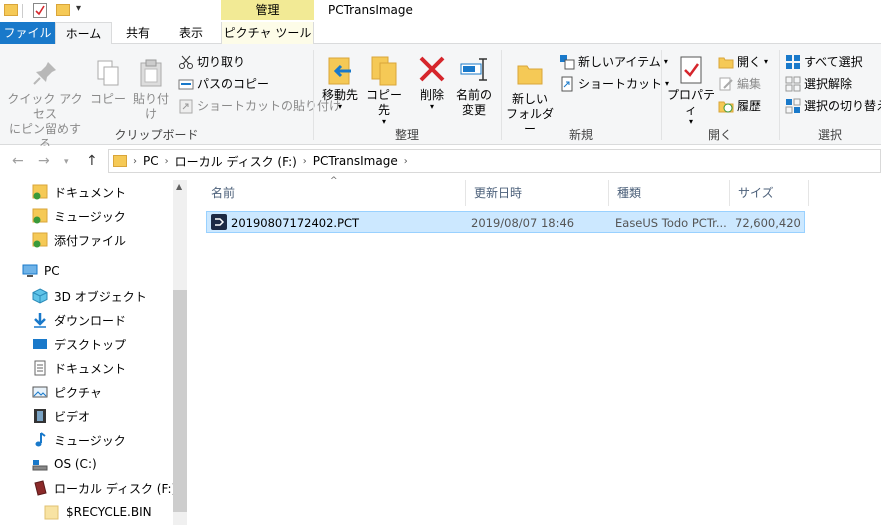  Describe the element at coordinates (78, 392) in the screenshot. I see `nav-item-label: ピクチャ` at that location.